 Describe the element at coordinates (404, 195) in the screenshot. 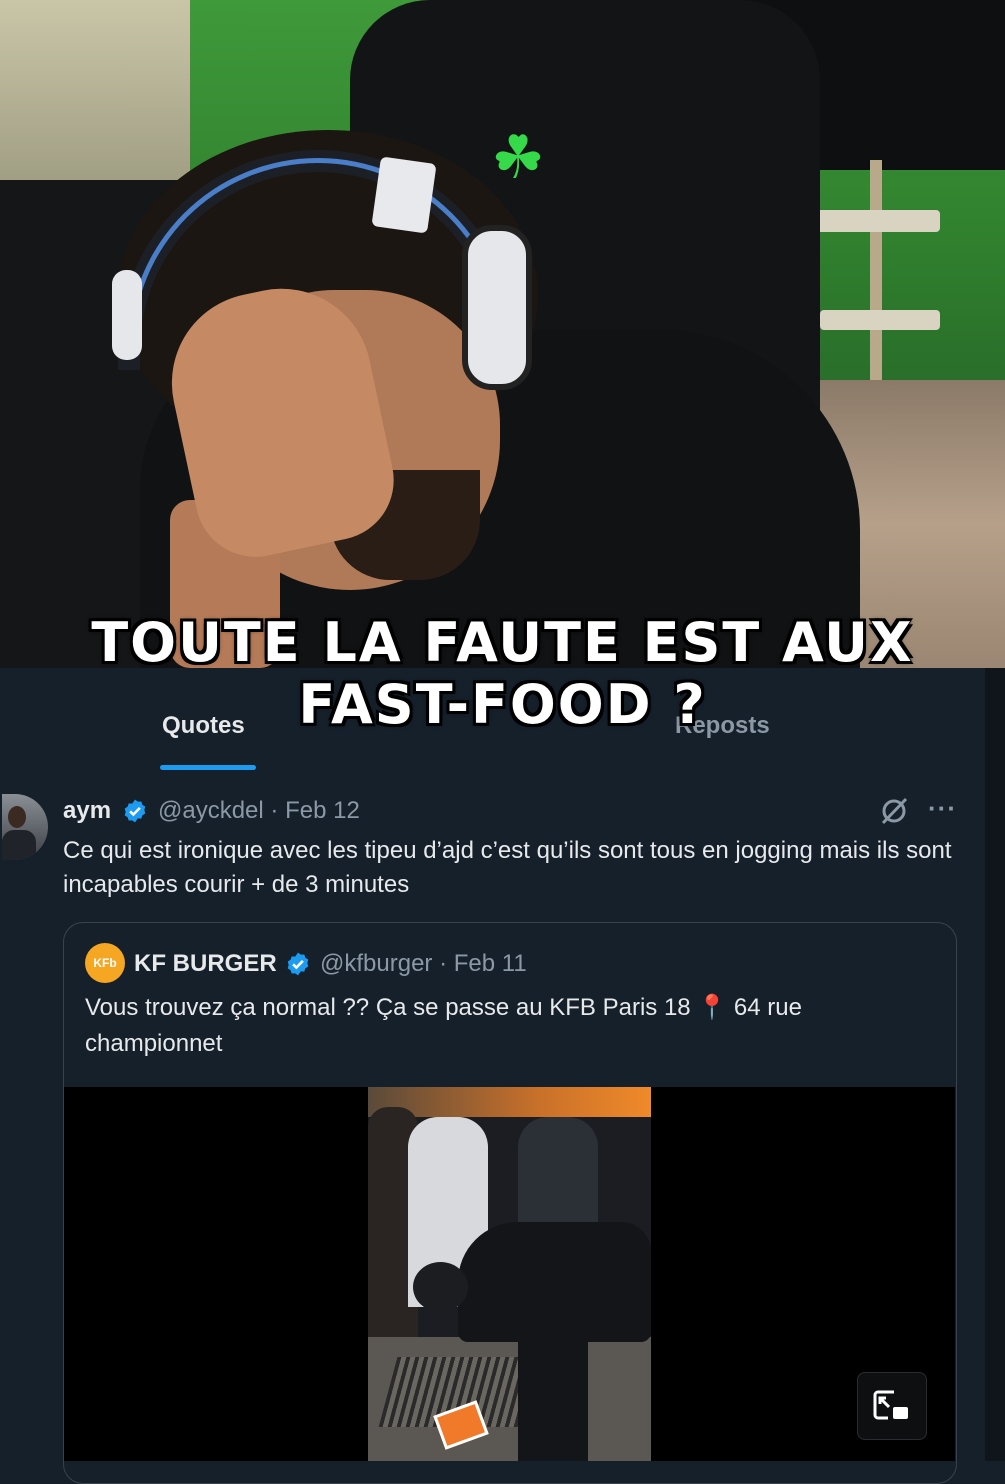

I see `headphone-tag` at that location.